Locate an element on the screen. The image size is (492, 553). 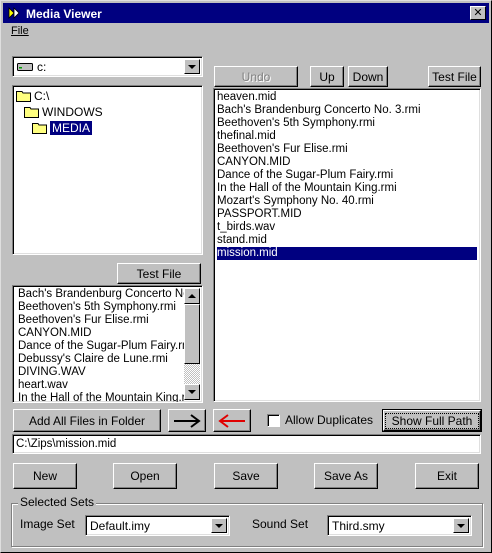
list-item: PASSPORT.MID is located at coordinates (347, 214).